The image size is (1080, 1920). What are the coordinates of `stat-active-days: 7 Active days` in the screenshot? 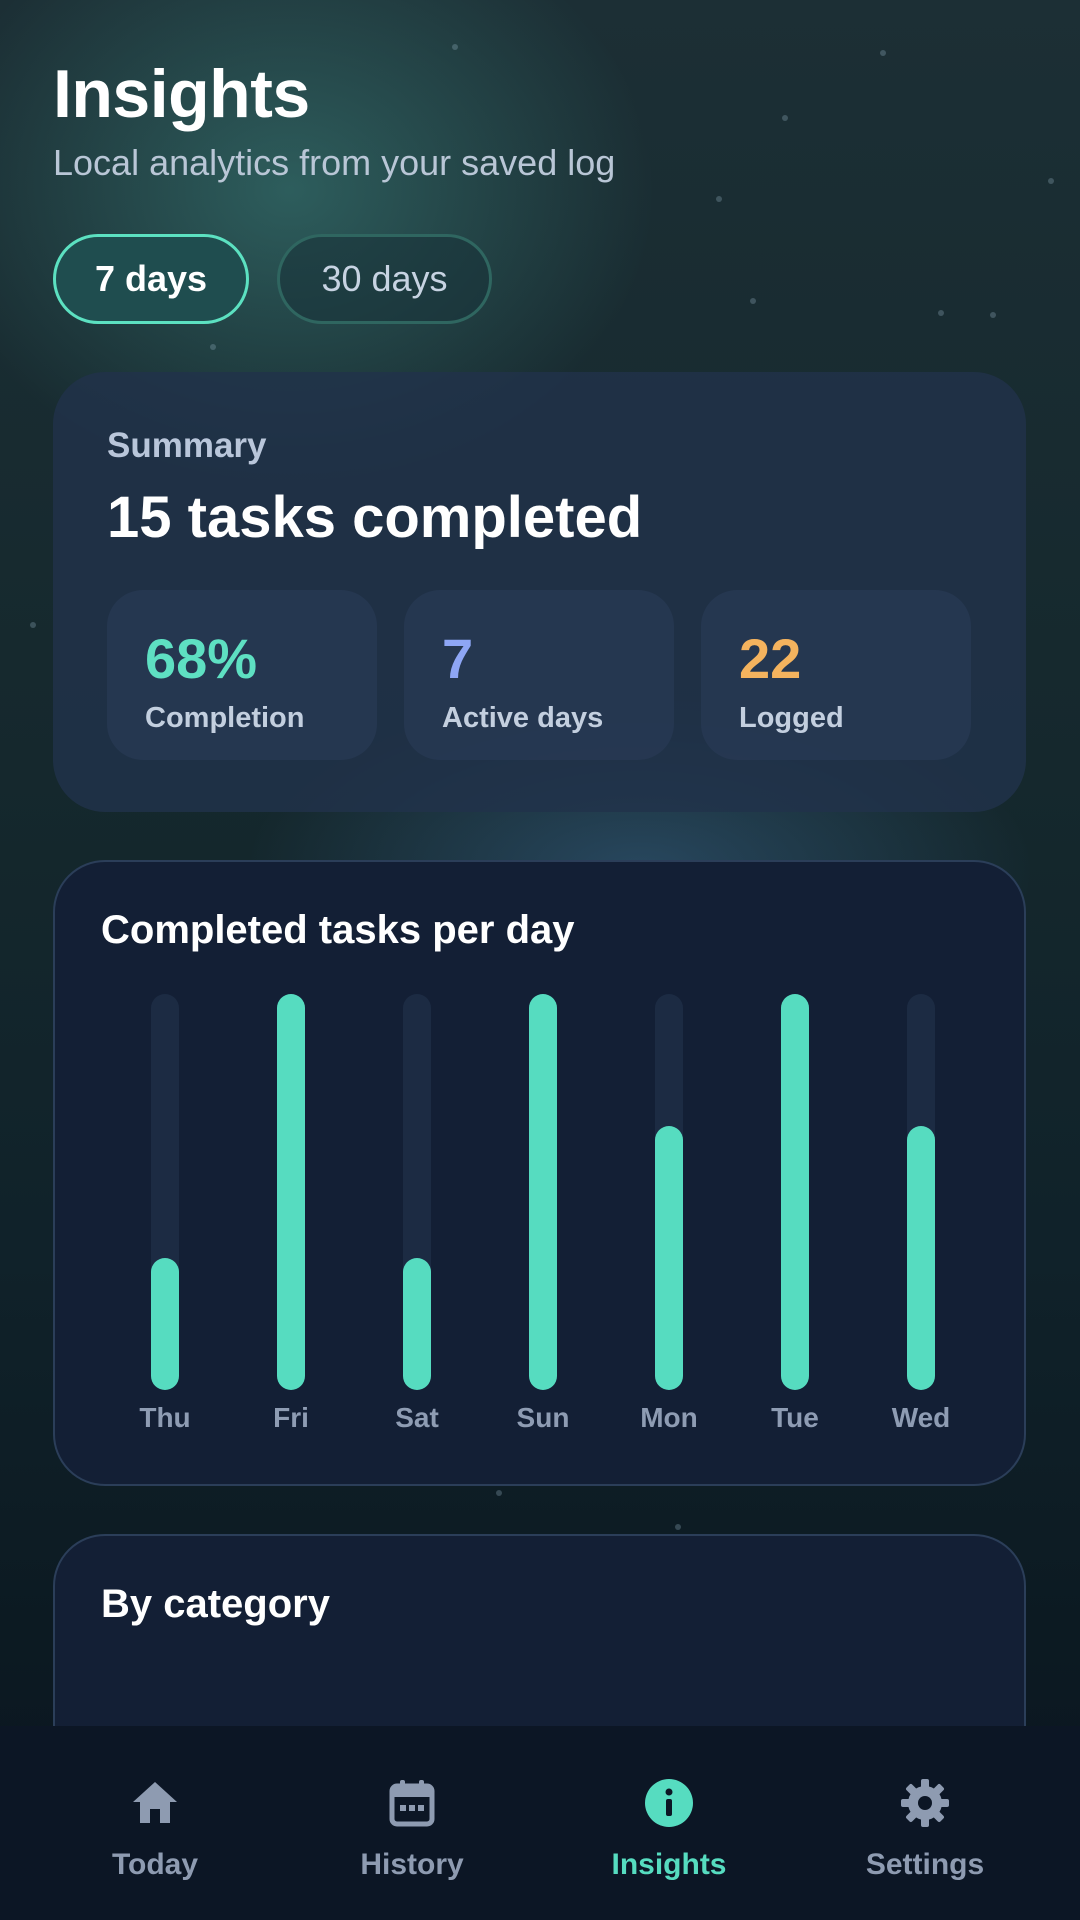 It's located at (539, 675).